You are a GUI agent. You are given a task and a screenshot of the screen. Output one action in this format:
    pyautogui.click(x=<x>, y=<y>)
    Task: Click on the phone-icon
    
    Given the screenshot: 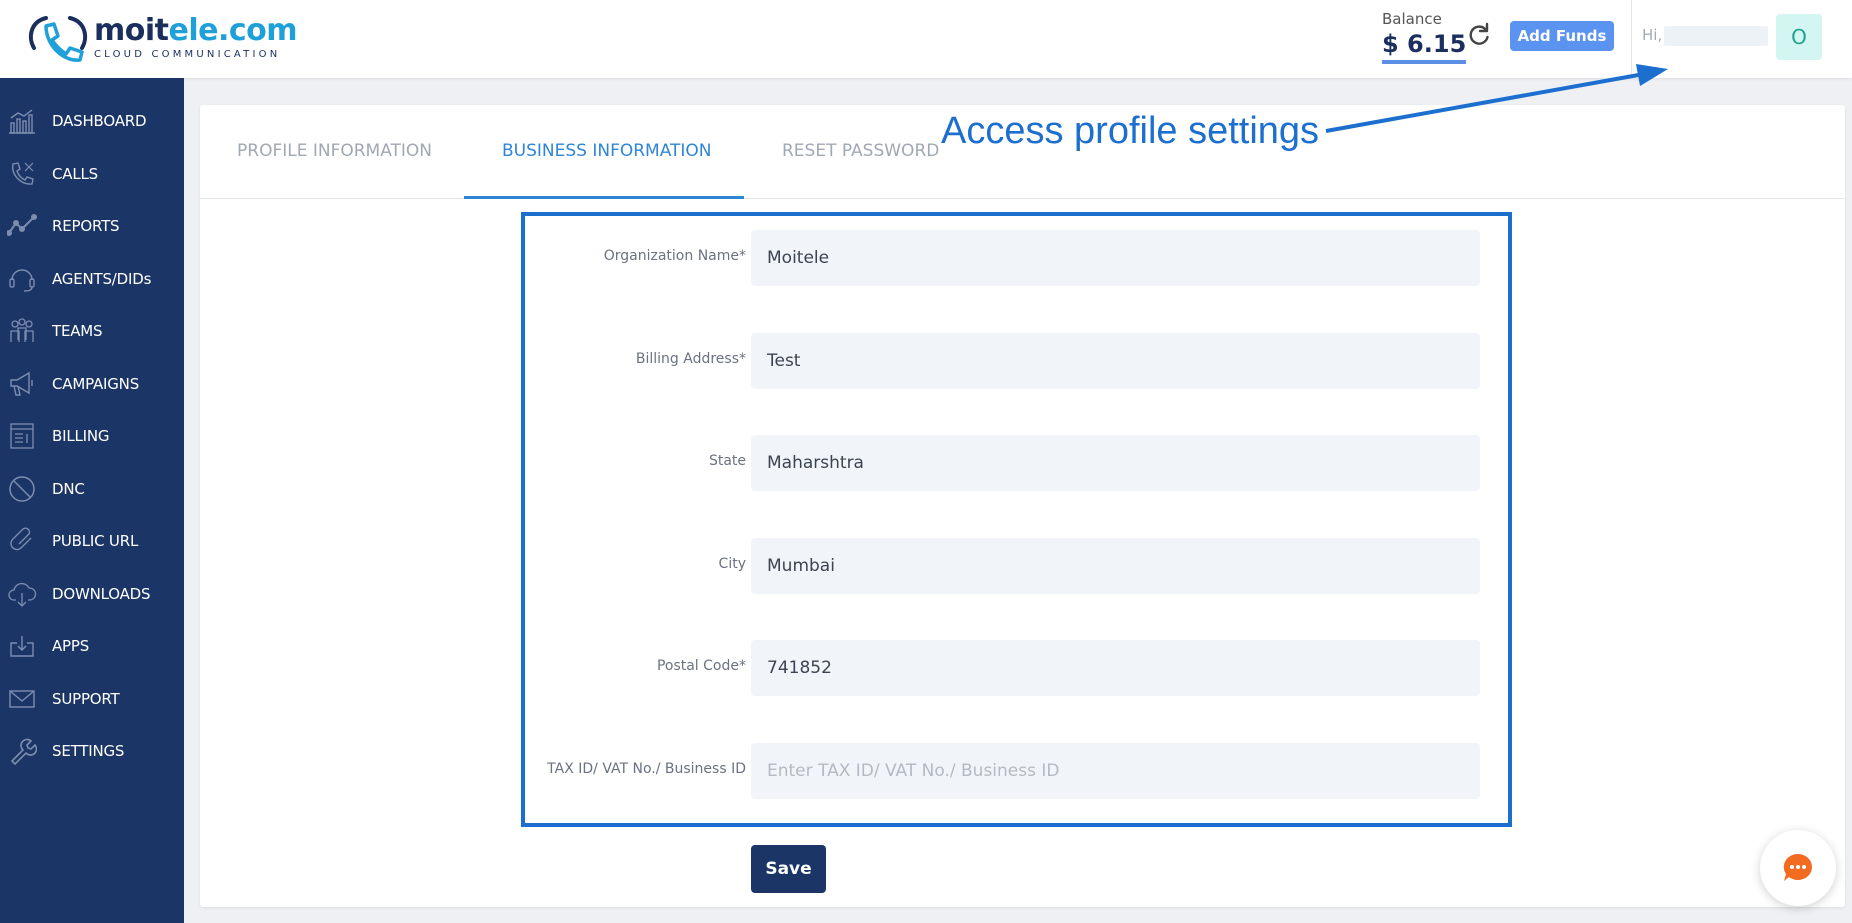 What is the action you would take?
    pyautogui.click(x=23, y=173)
    